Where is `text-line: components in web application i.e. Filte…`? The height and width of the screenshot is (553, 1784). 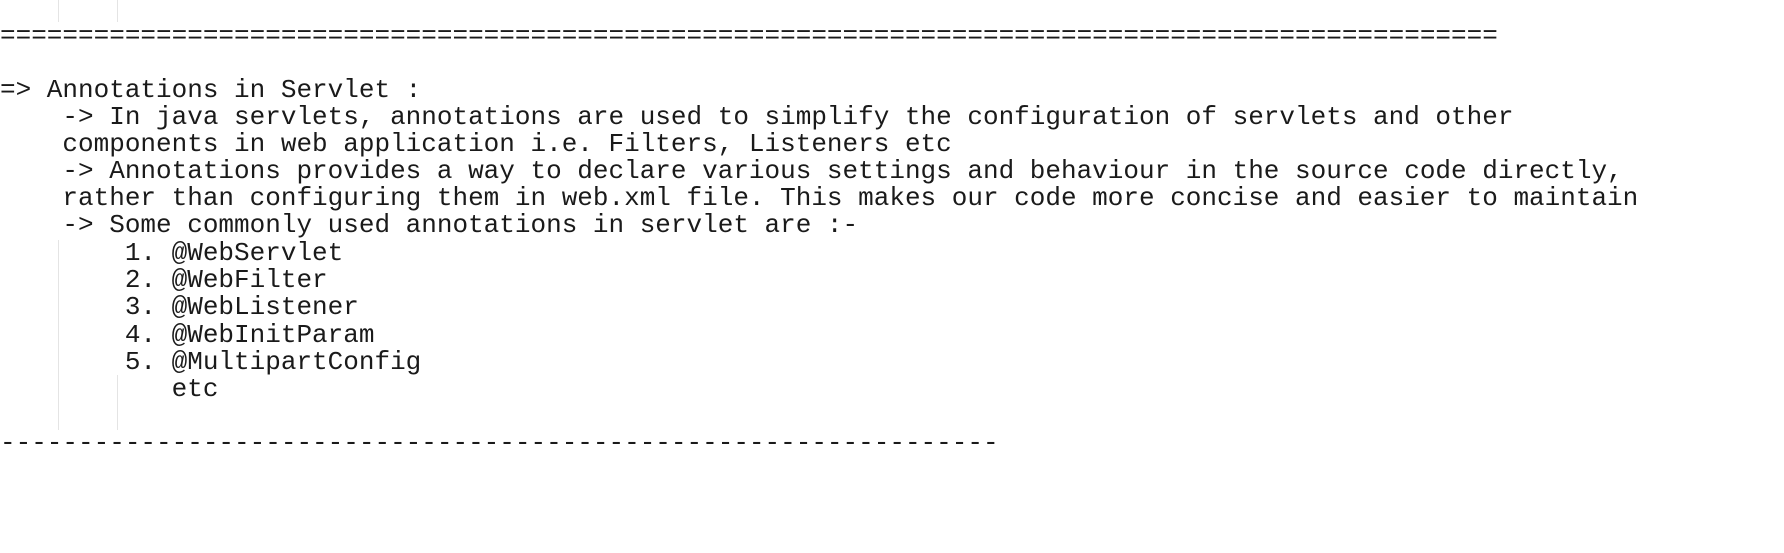 text-line: components in web application i.e. Filte… is located at coordinates (476, 144).